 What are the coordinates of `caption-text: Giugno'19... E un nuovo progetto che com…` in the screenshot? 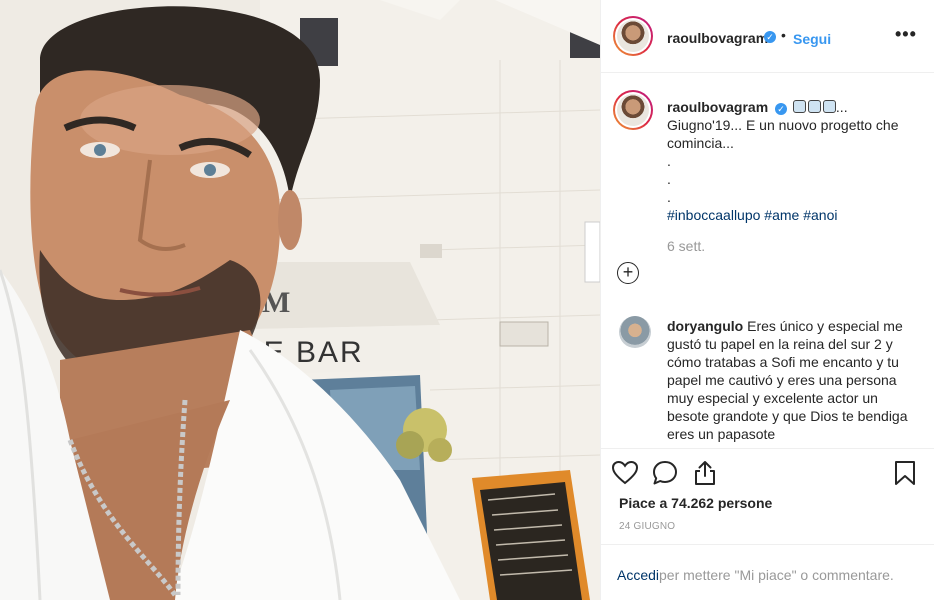 It's located at (783, 134).